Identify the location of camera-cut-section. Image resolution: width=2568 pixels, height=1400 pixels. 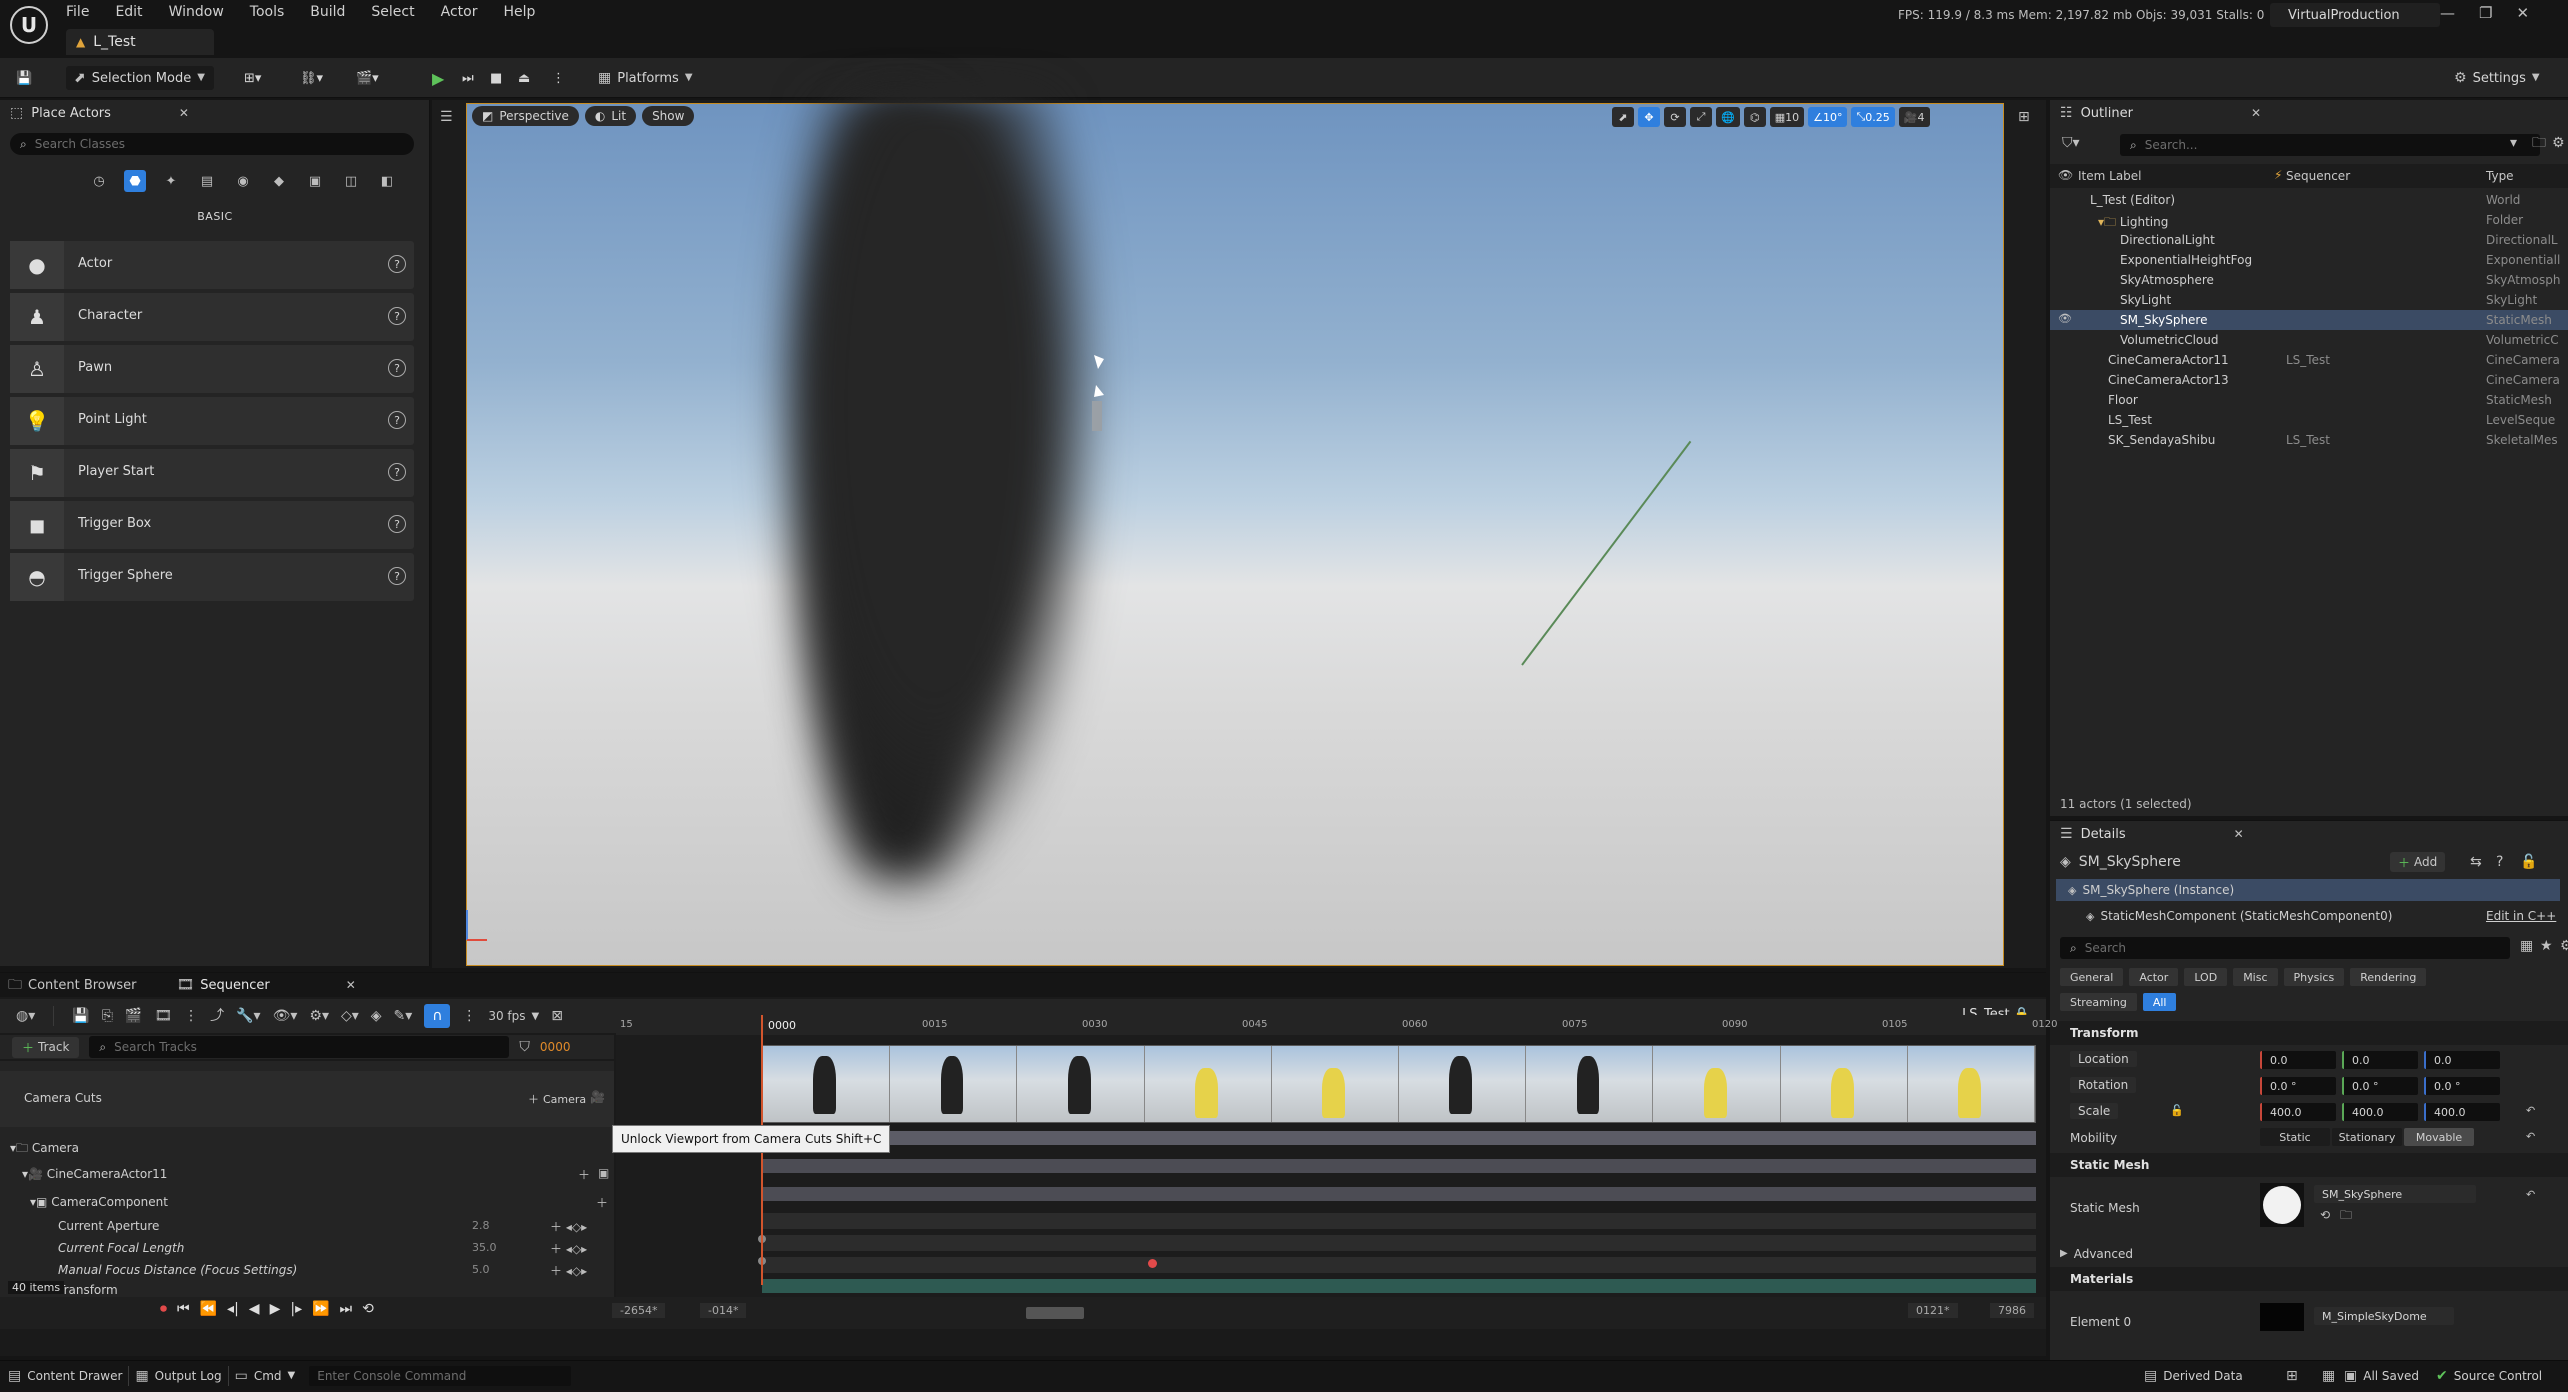
(1399, 1084).